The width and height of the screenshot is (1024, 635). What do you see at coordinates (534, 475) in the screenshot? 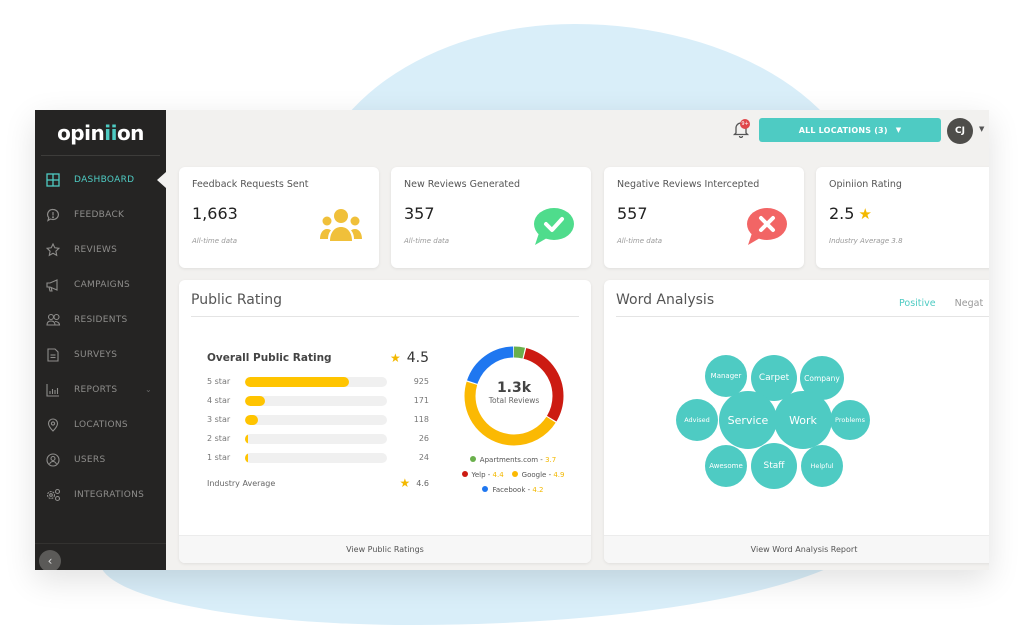
I see `legend-label: Google` at bounding box center [534, 475].